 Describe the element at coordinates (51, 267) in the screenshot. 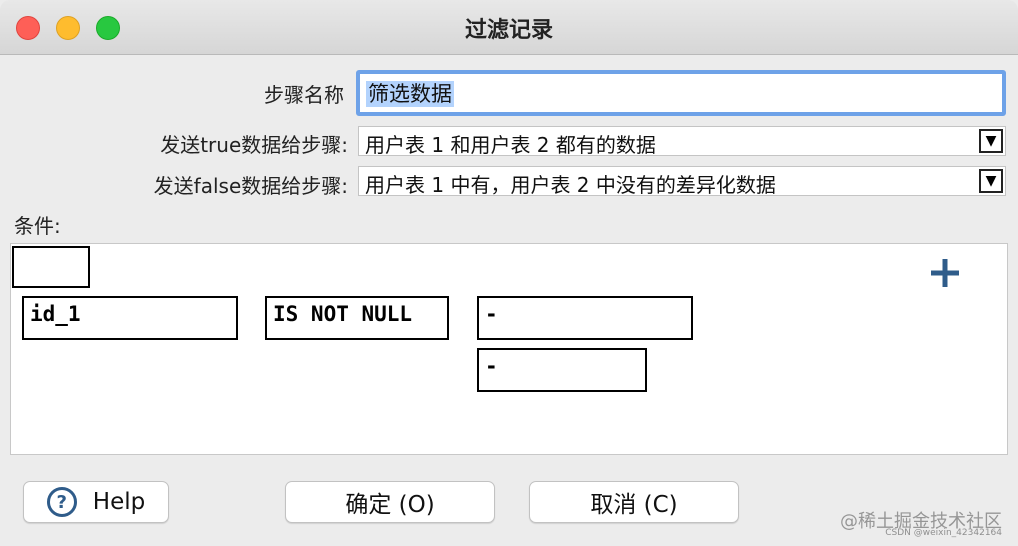

I see `negate-toggle-box` at that location.